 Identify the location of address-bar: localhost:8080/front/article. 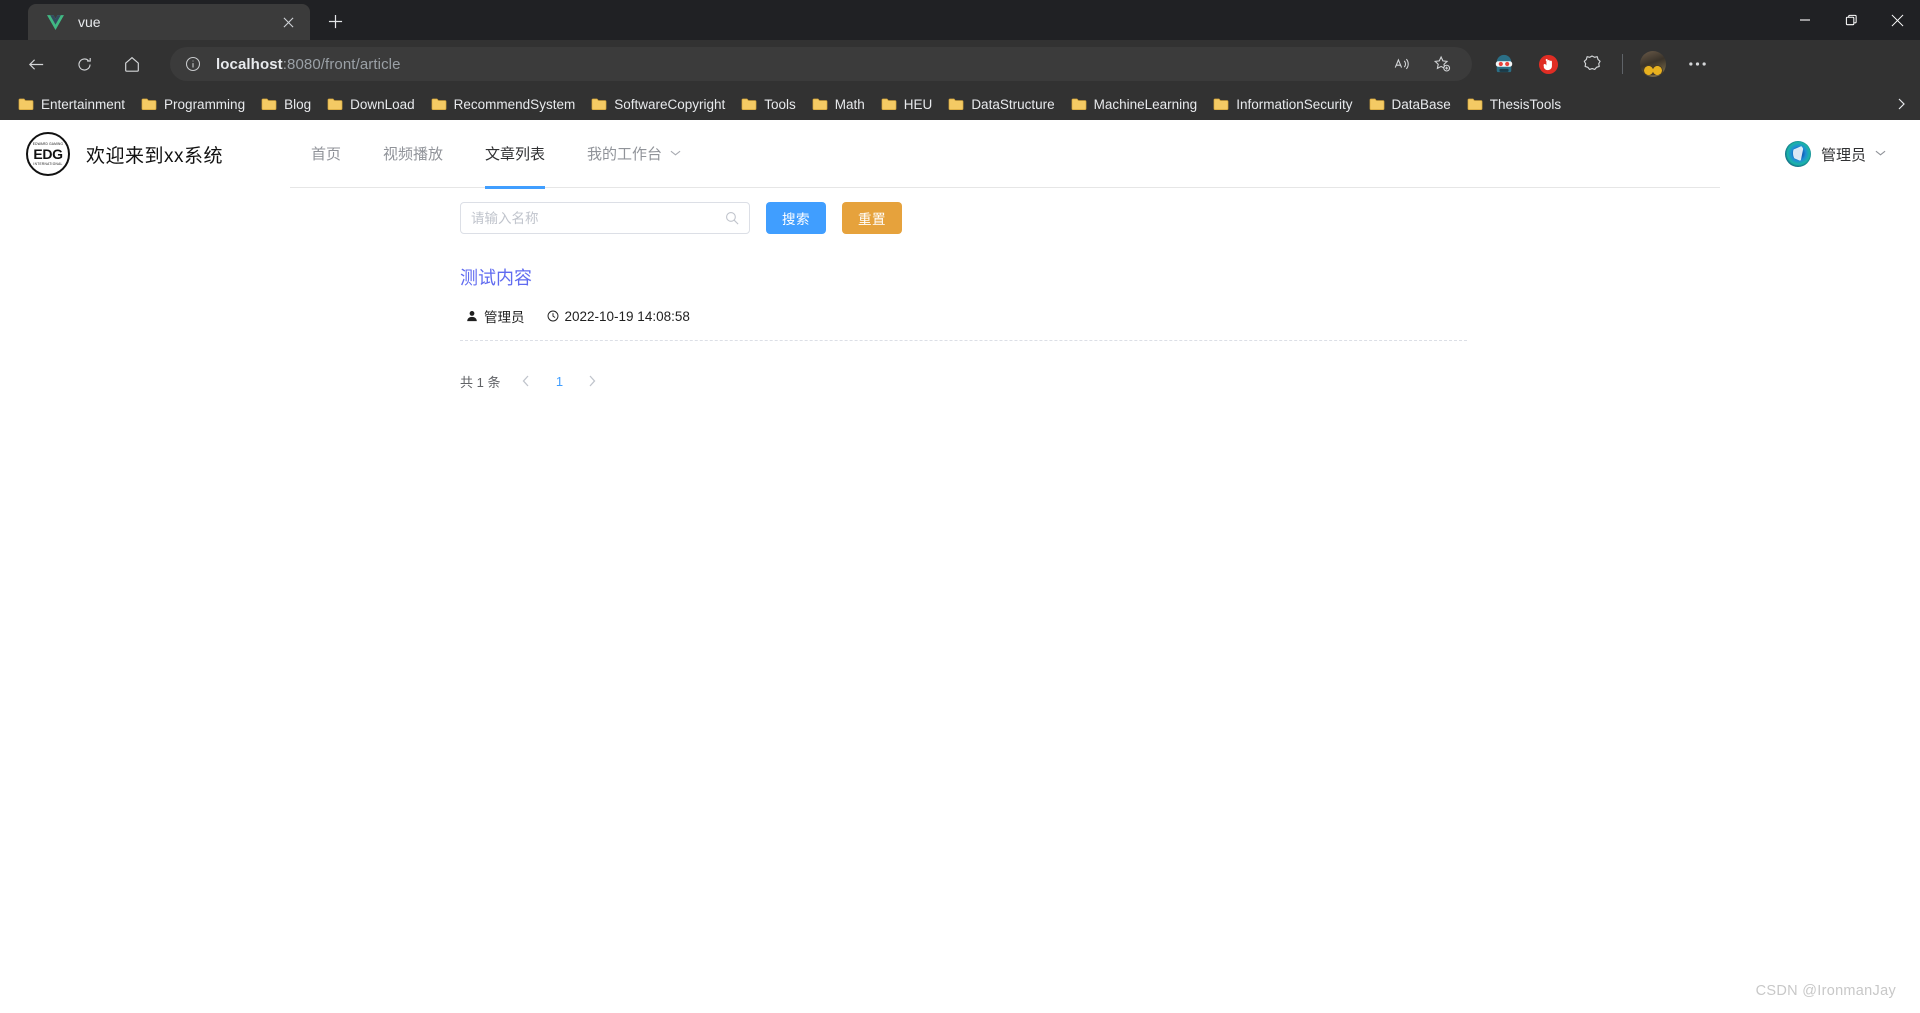
(821, 64).